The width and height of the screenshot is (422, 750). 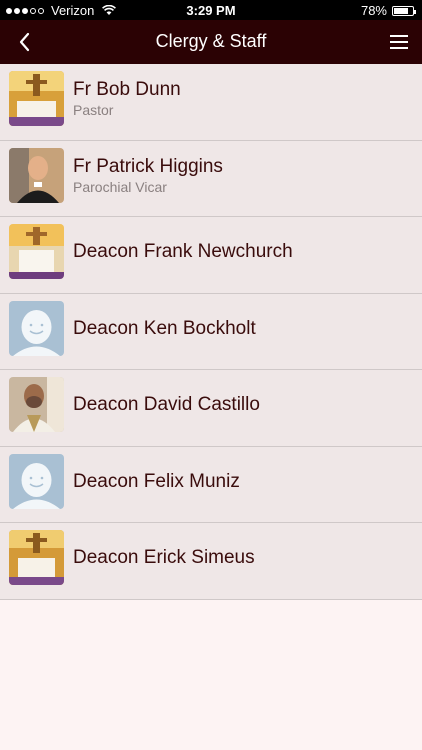 I want to click on staff-name: Deacon Ken Bockholt, so click(x=164, y=328).